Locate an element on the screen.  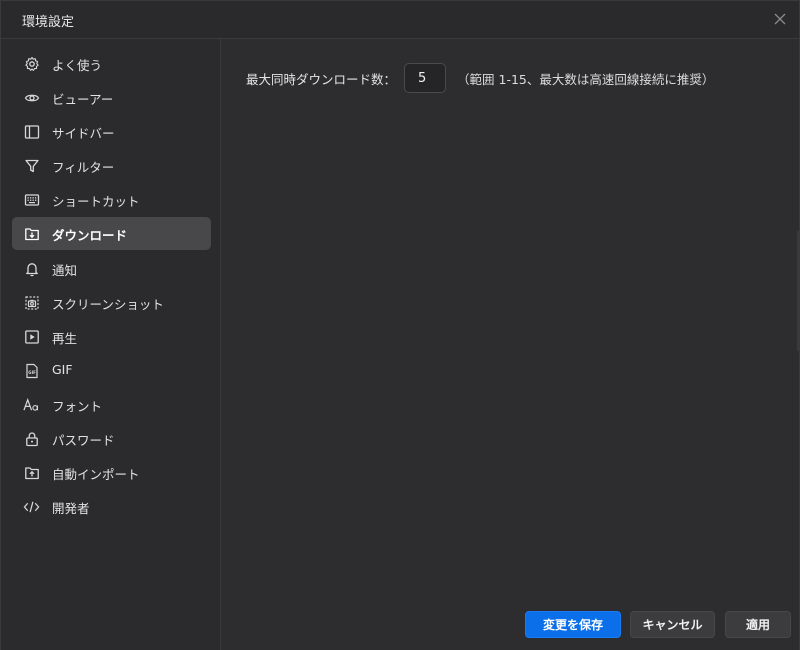
sidebar-item-notification: 通知 is located at coordinates (111, 268).